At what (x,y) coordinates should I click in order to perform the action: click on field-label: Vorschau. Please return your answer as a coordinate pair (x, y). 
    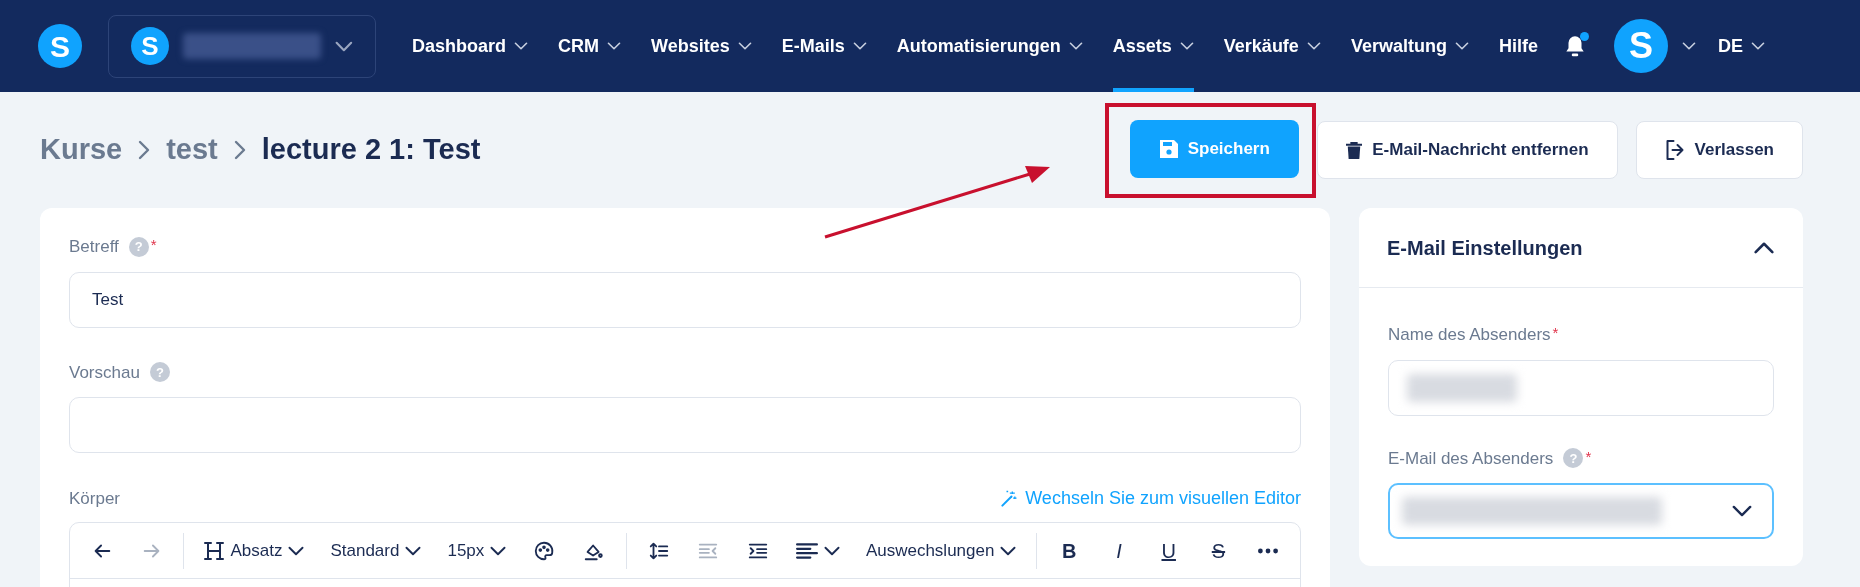
    Looking at the image, I should click on (104, 372).